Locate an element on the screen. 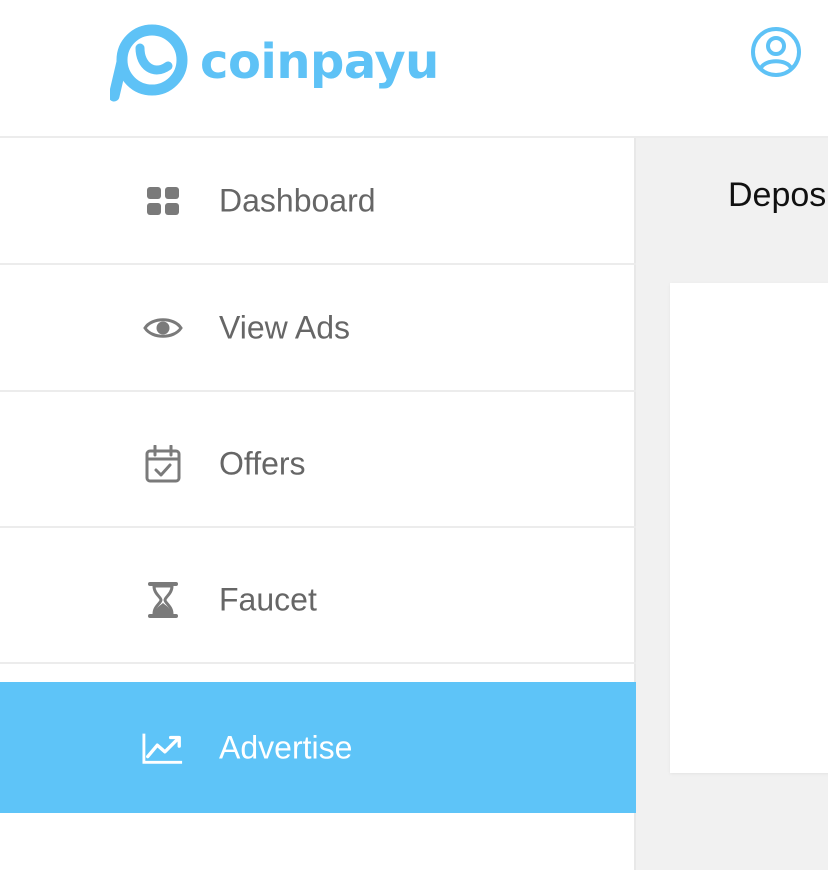 This screenshot has height=870, width=828. sidebar-item-label: Offers is located at coordinates (262, 463).